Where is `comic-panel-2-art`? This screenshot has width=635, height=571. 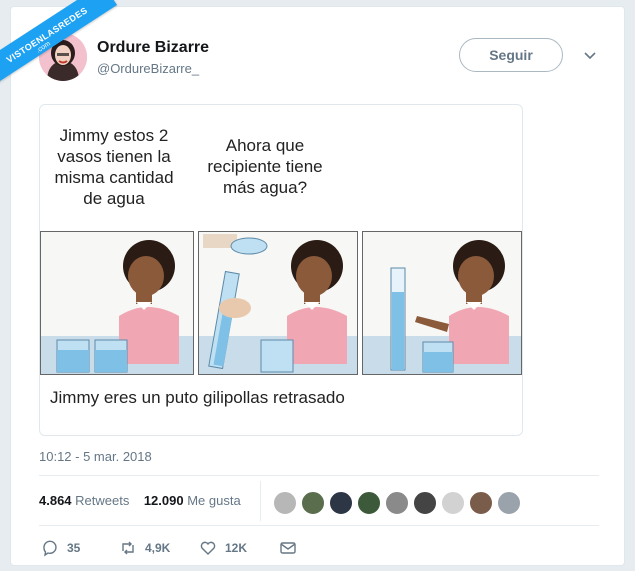
comic-panel-2-art is located at coordinates (278, 304).